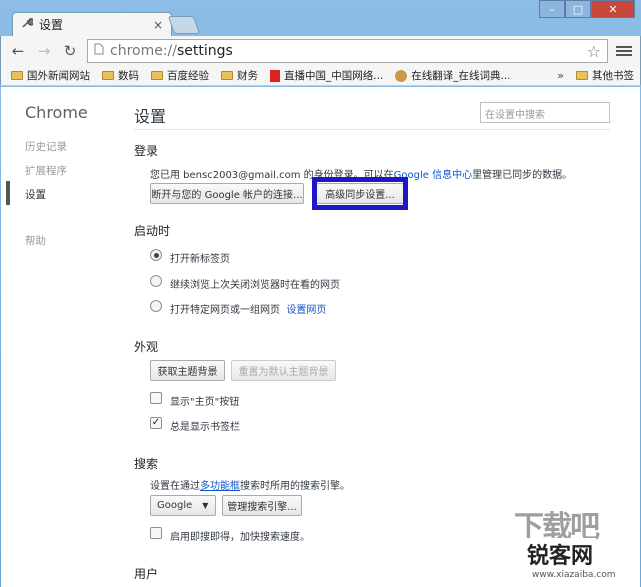  I want to click on set-pages-link: 设置网页, so click(306, 310).